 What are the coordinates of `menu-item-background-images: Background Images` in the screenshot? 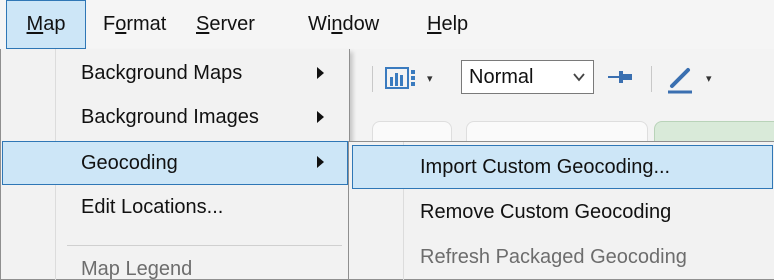 It's located at (175, 118).